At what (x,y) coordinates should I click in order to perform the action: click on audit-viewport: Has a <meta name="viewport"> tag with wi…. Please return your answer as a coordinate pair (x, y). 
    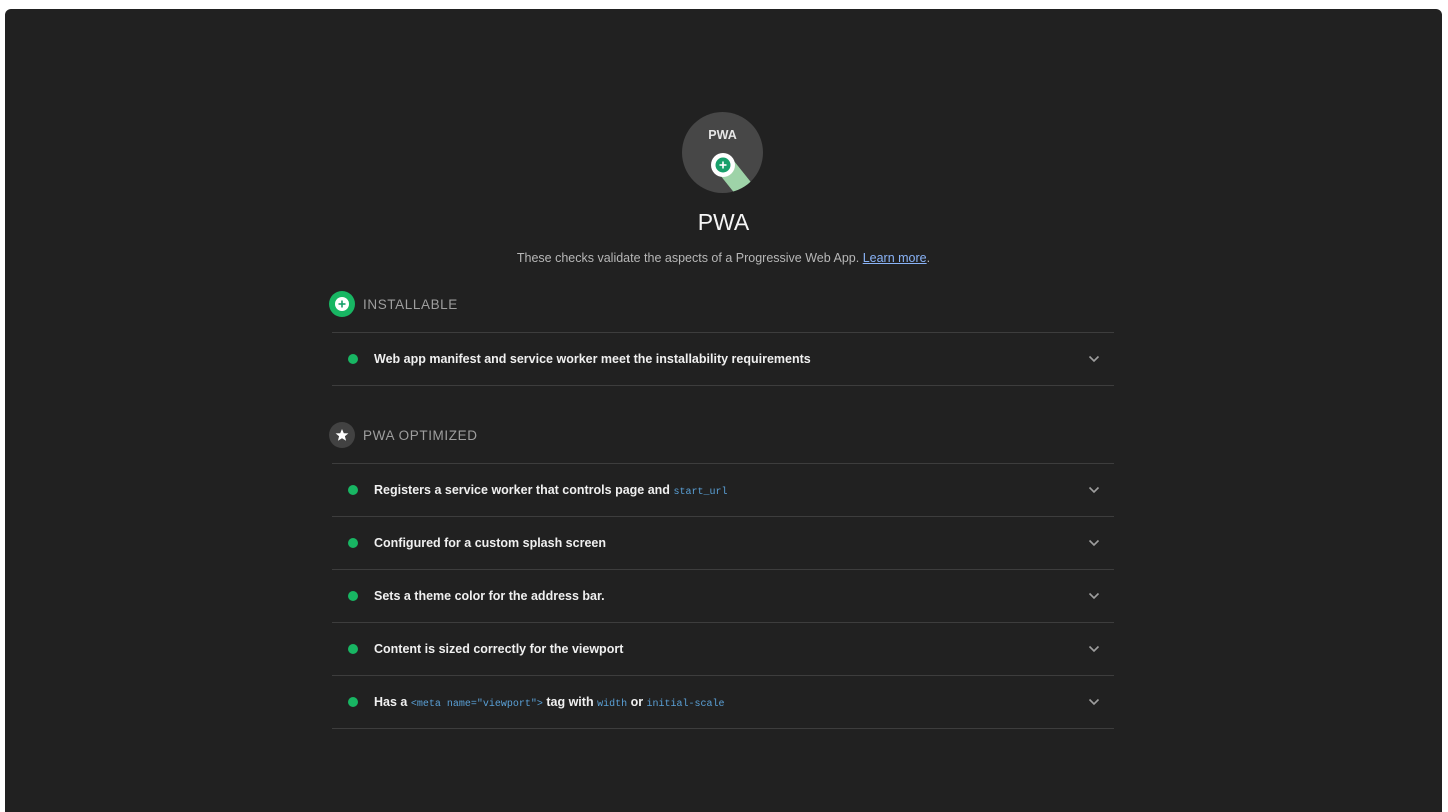
    Looking at the image, I should click on (723, 702).